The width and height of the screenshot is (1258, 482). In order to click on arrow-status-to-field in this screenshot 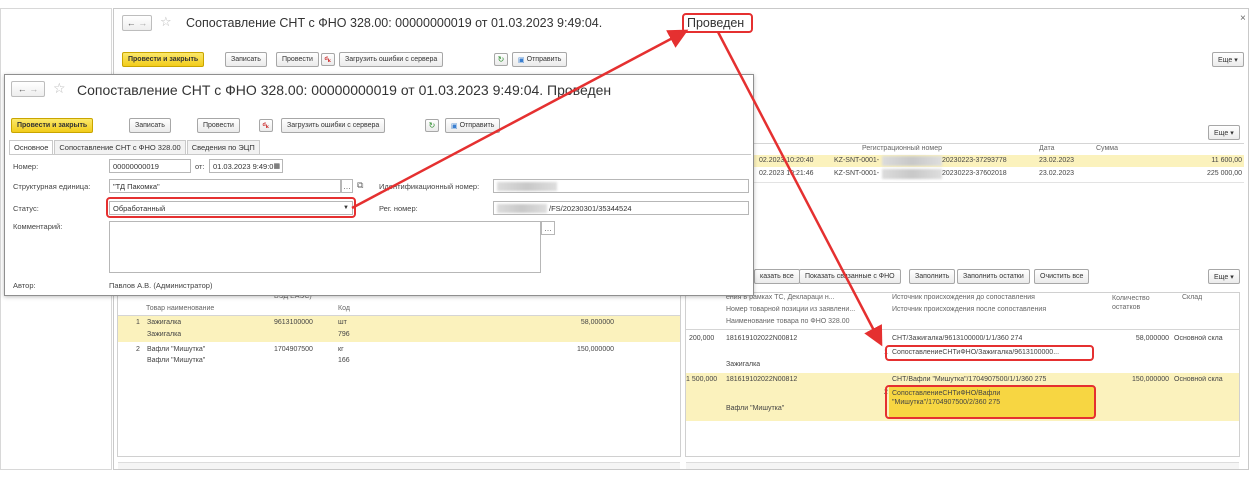, I will do `click(520, 119)`.